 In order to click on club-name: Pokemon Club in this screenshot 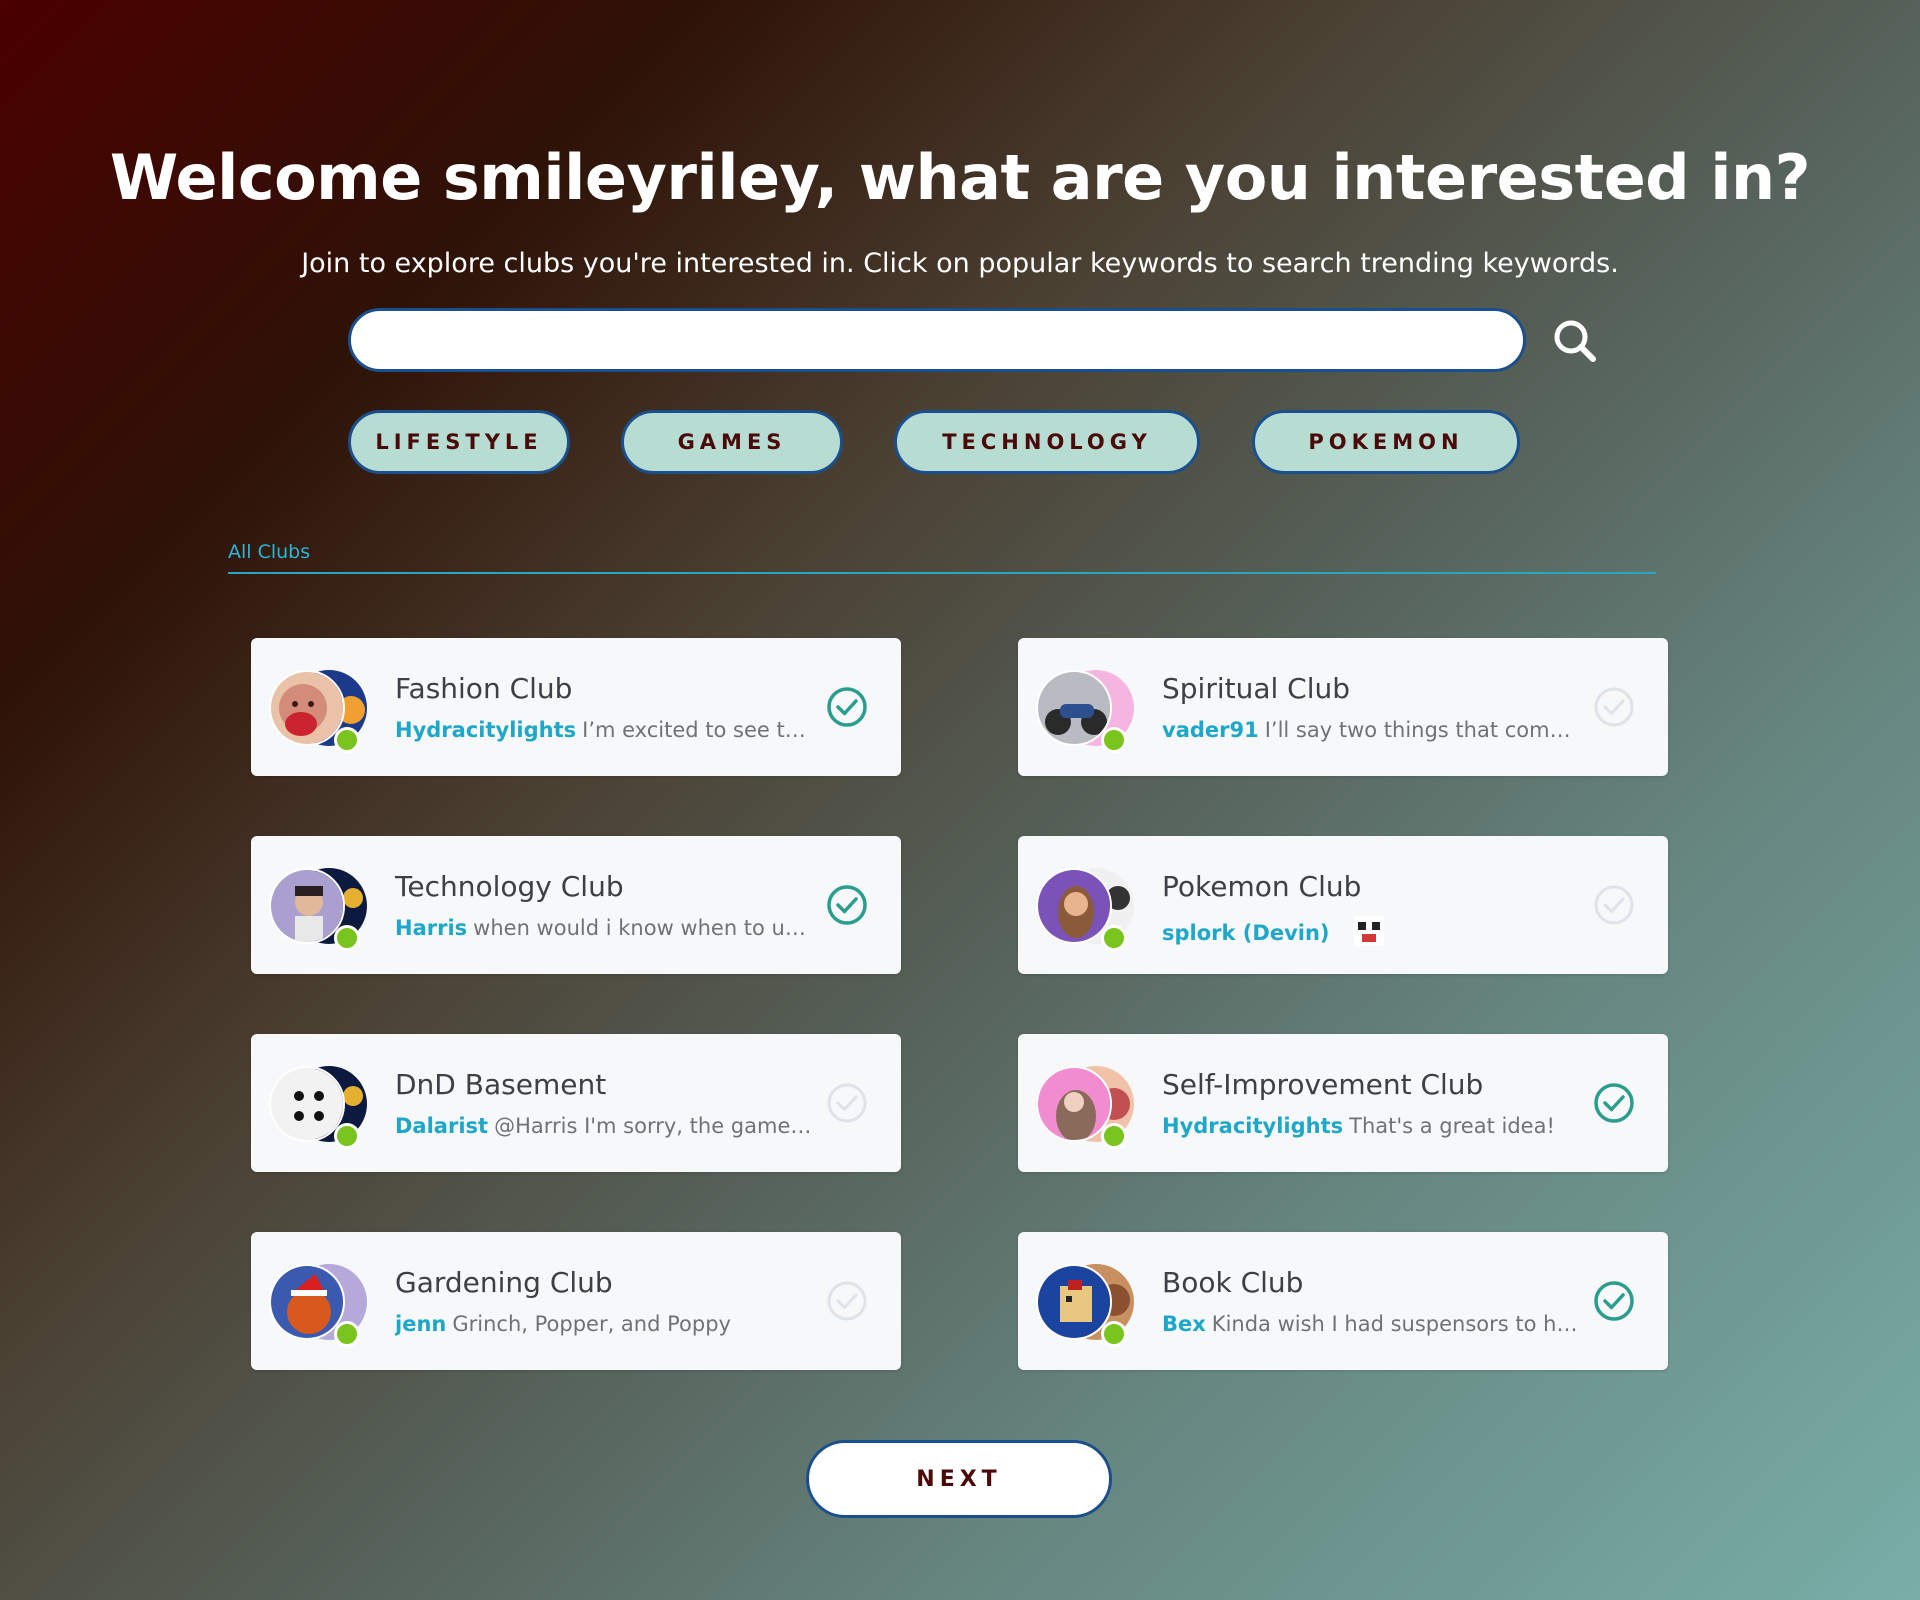, I will do `click(1262, 886)`.